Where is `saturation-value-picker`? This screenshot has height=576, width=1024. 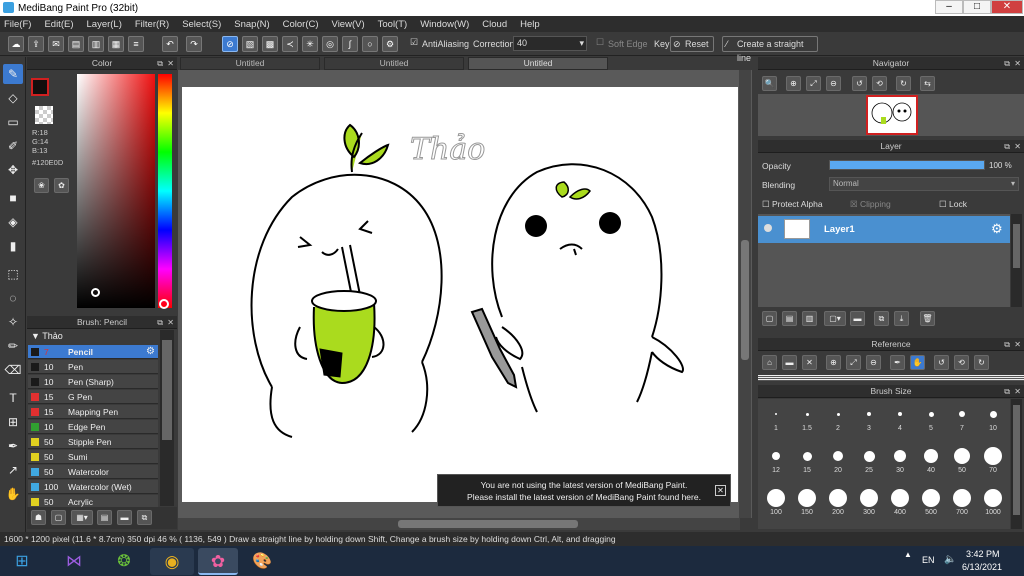 saturation-value-picker is located at coordinates (116, 191).